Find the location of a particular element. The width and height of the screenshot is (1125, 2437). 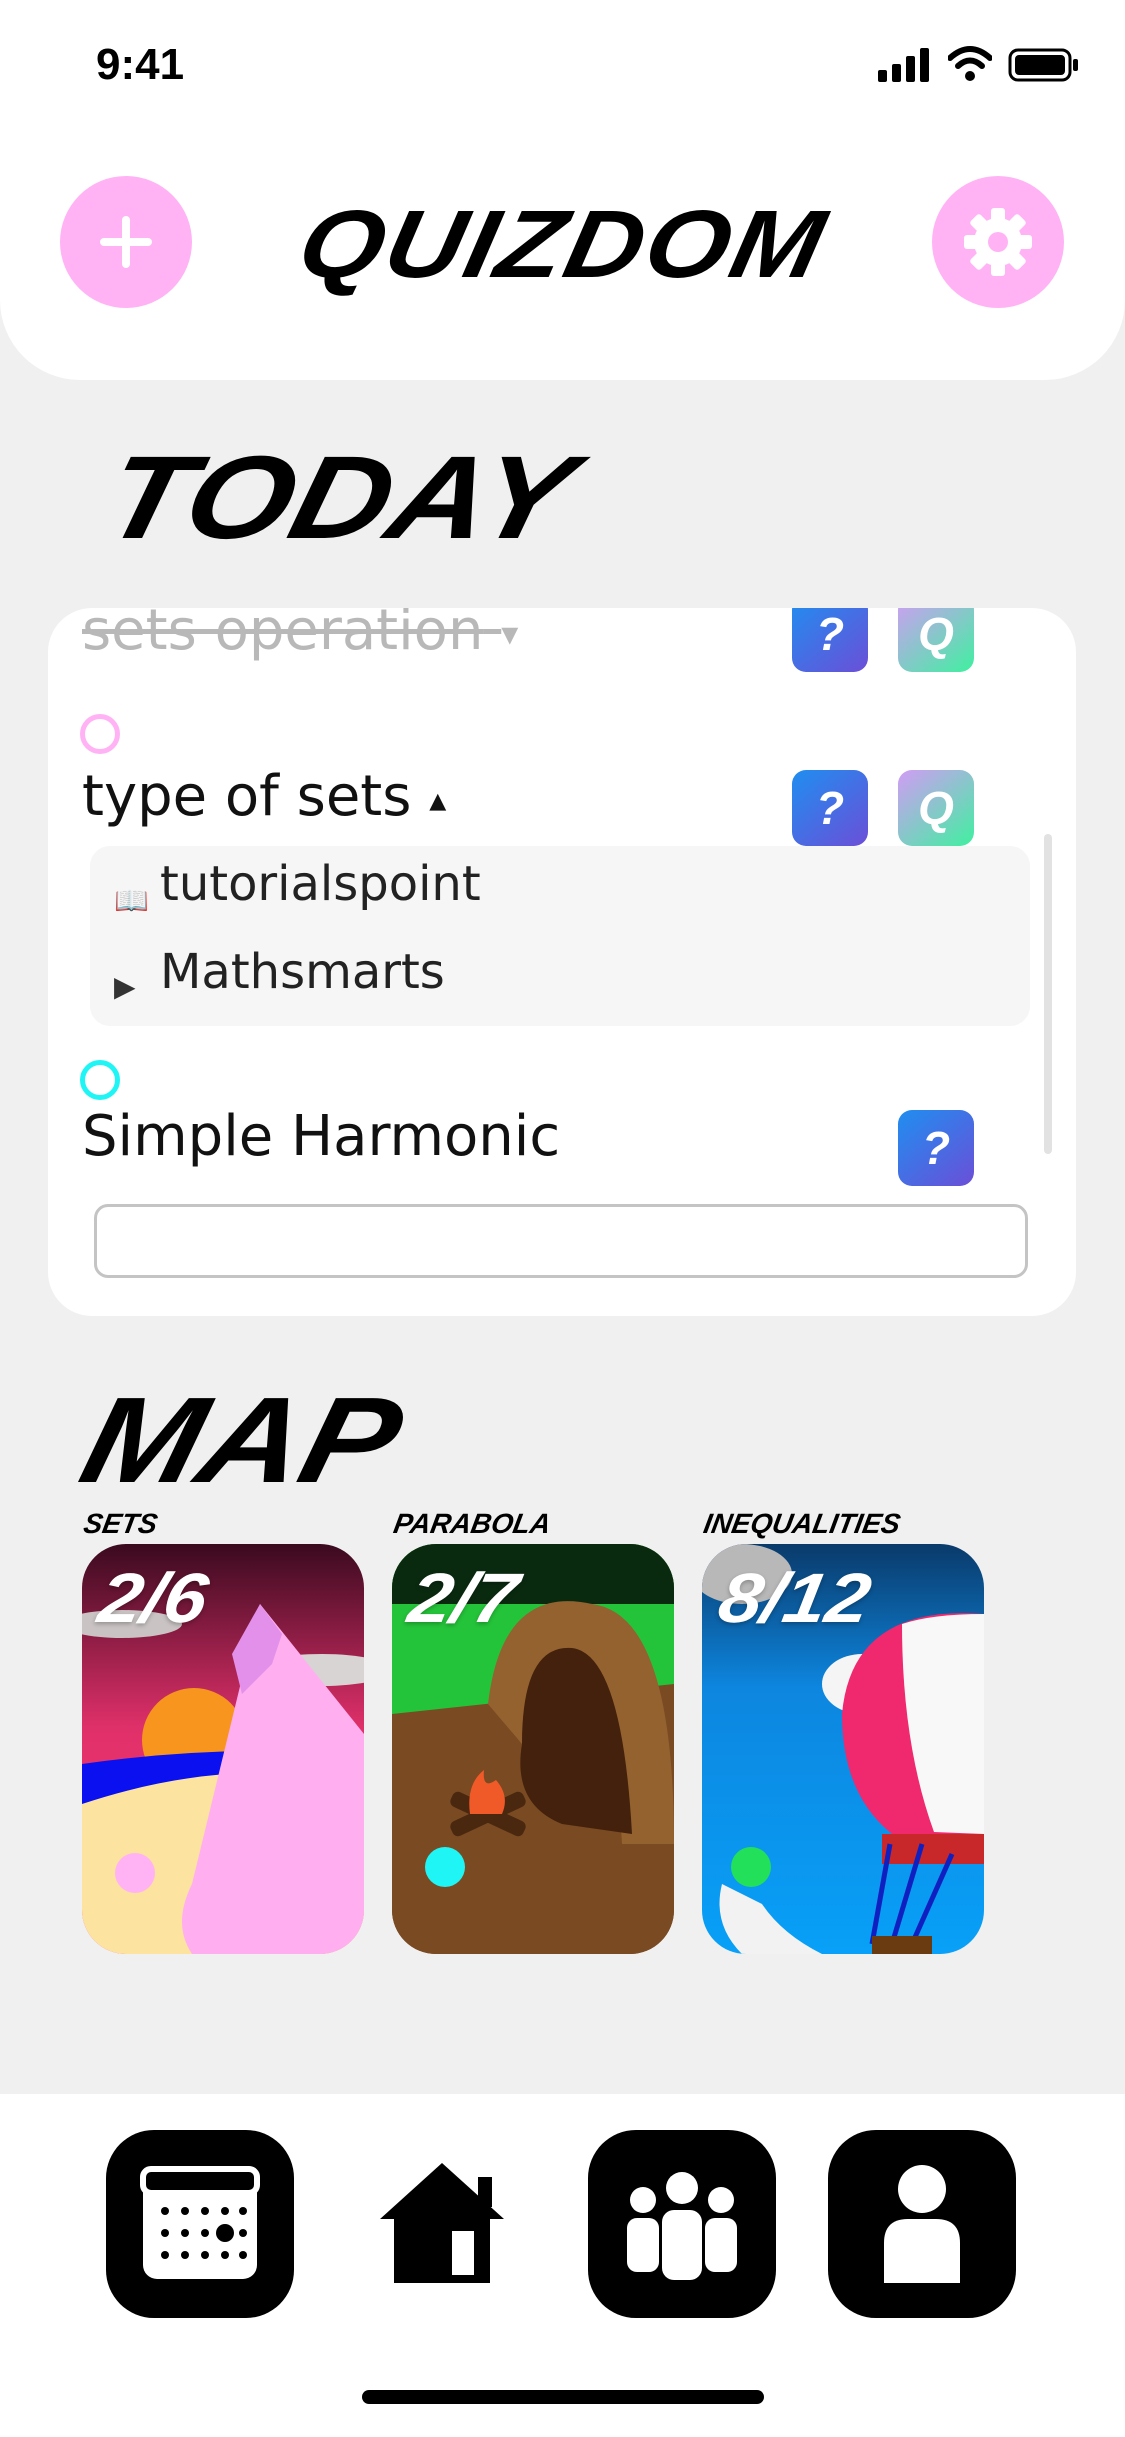

tab-bar is located at coordinates (562, 2265).